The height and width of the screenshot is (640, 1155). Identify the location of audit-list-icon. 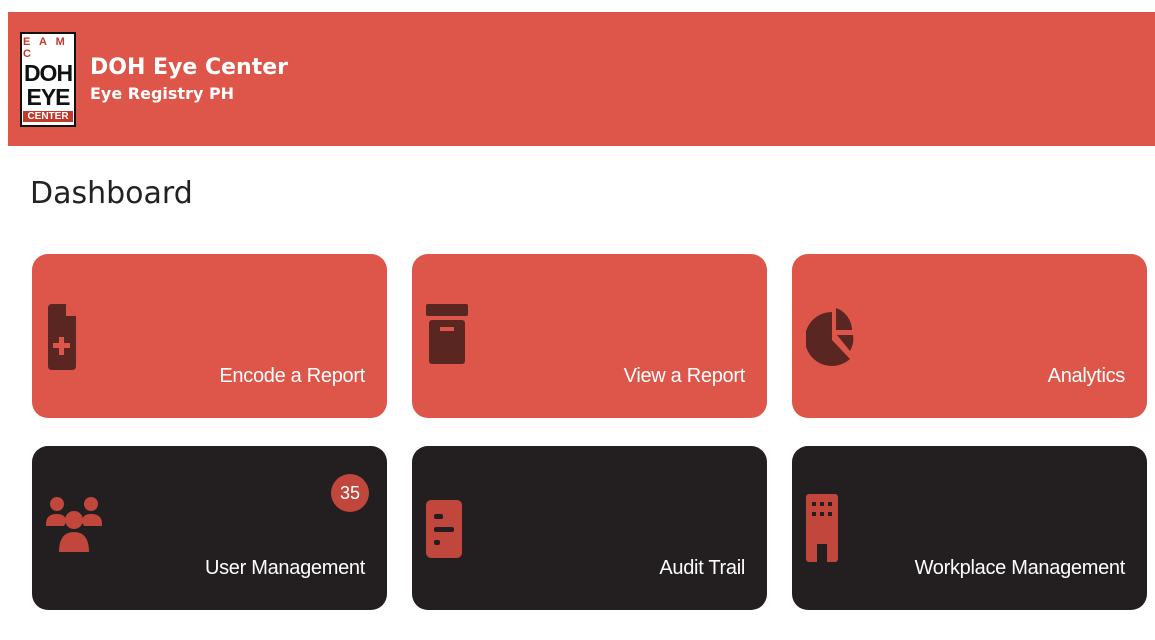
(444, 531).